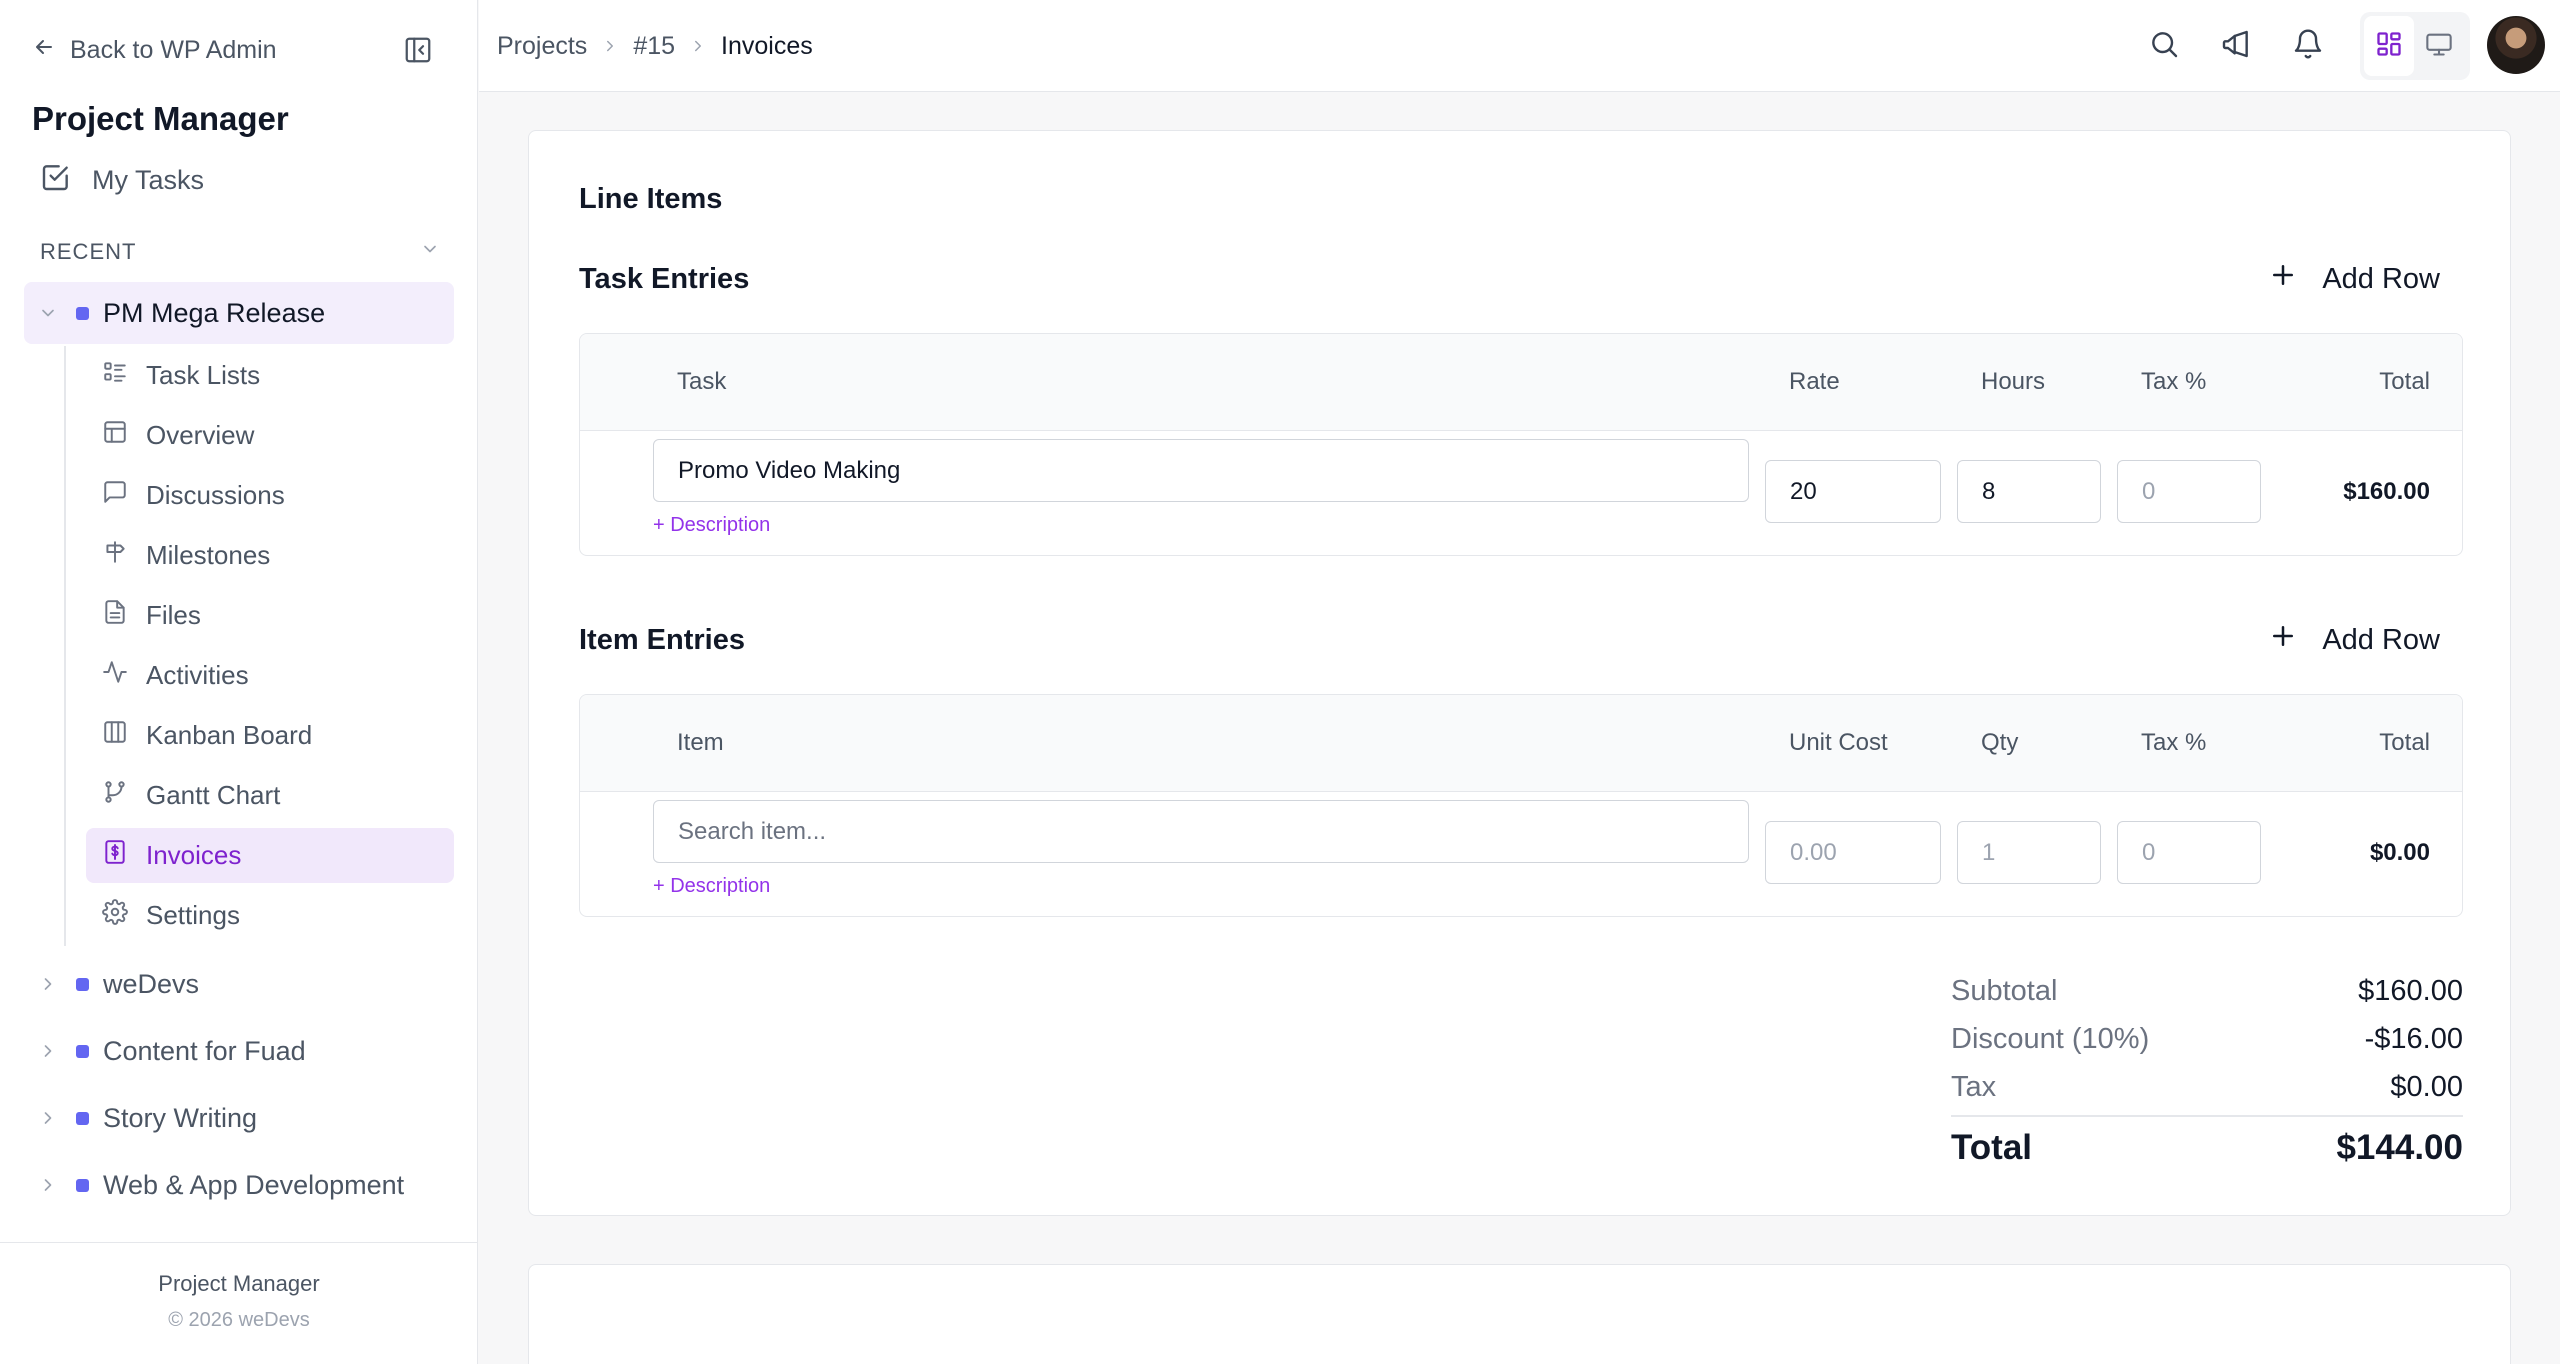 This screenshot has height=1364, width=2560. I want to click on back-to-wp-admin-link: Back to WP Admin, so click(154, 50).